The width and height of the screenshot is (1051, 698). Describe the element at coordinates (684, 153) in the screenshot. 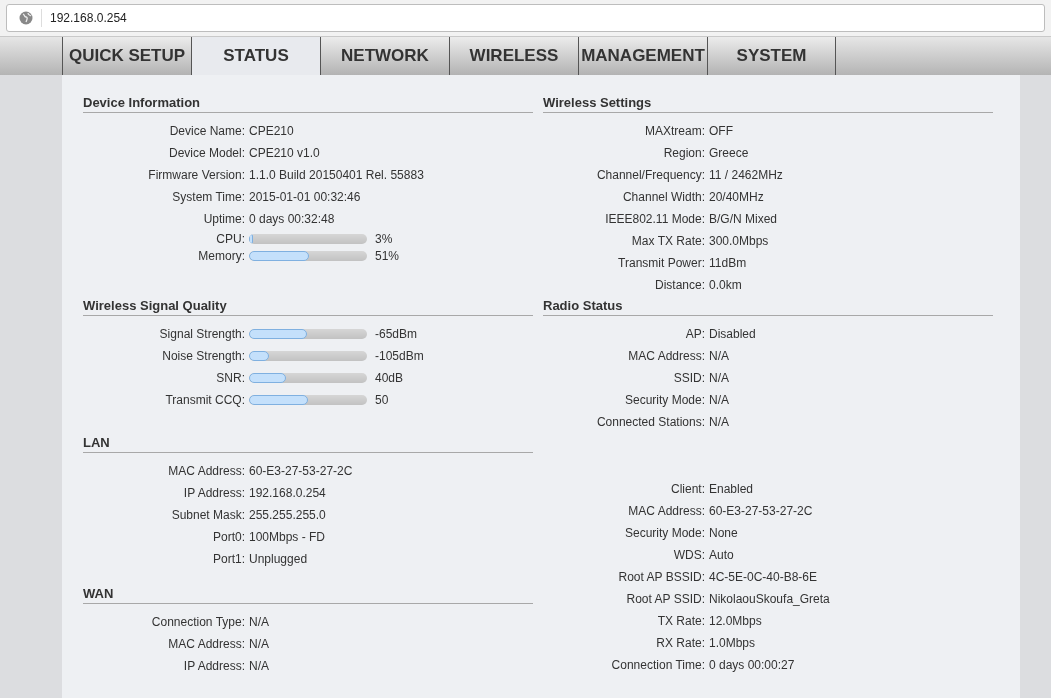

I see `field-label: Region:` at that location.